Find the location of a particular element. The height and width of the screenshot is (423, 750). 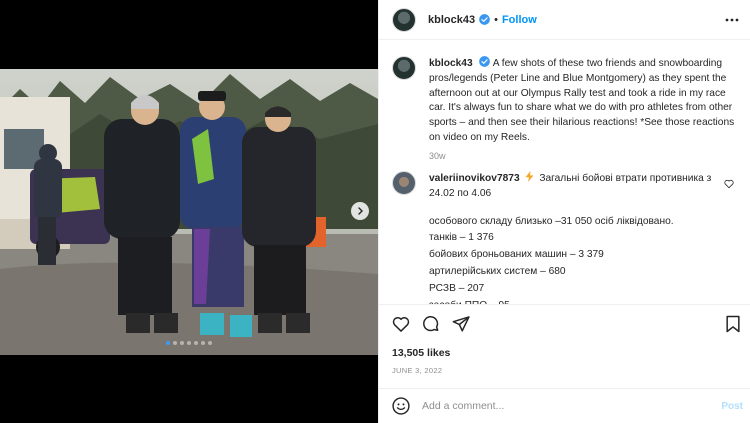

post-date: JUNE 3, 2022 is located at coordinates (417, 370).